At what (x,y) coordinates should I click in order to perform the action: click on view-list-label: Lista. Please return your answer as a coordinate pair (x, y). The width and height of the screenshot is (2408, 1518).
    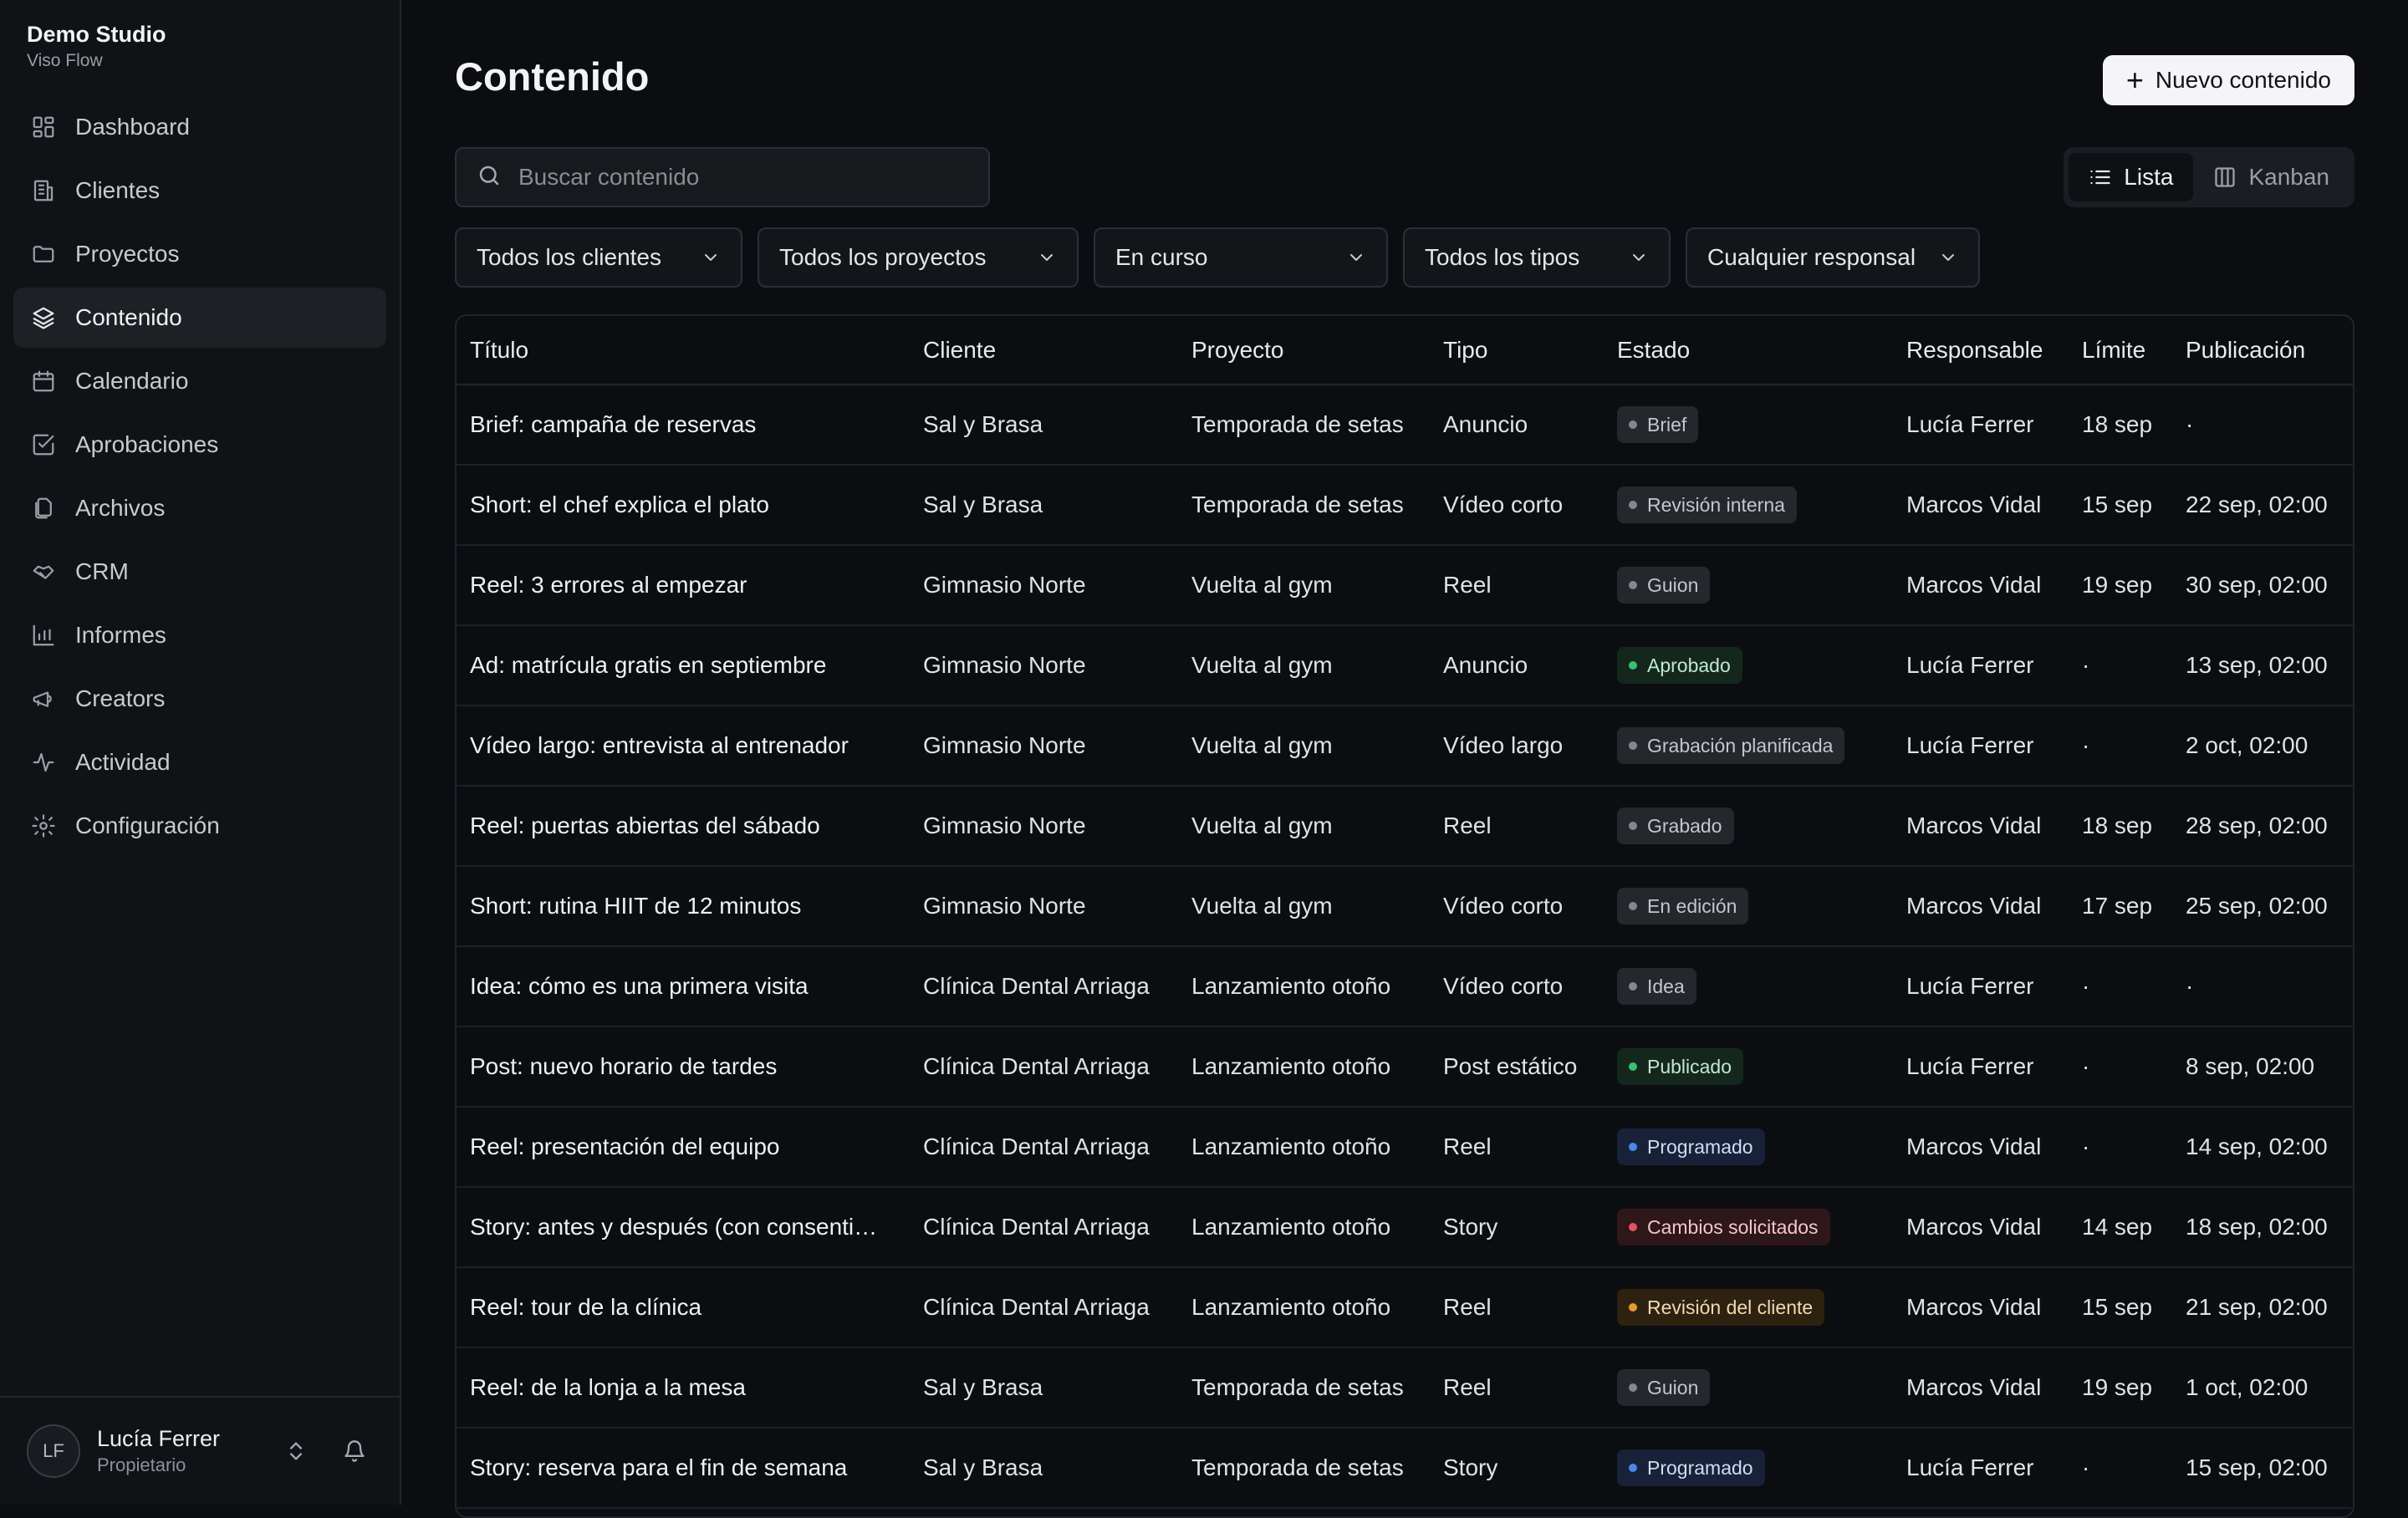
    Looking at the image, I should click on (2149, 177).